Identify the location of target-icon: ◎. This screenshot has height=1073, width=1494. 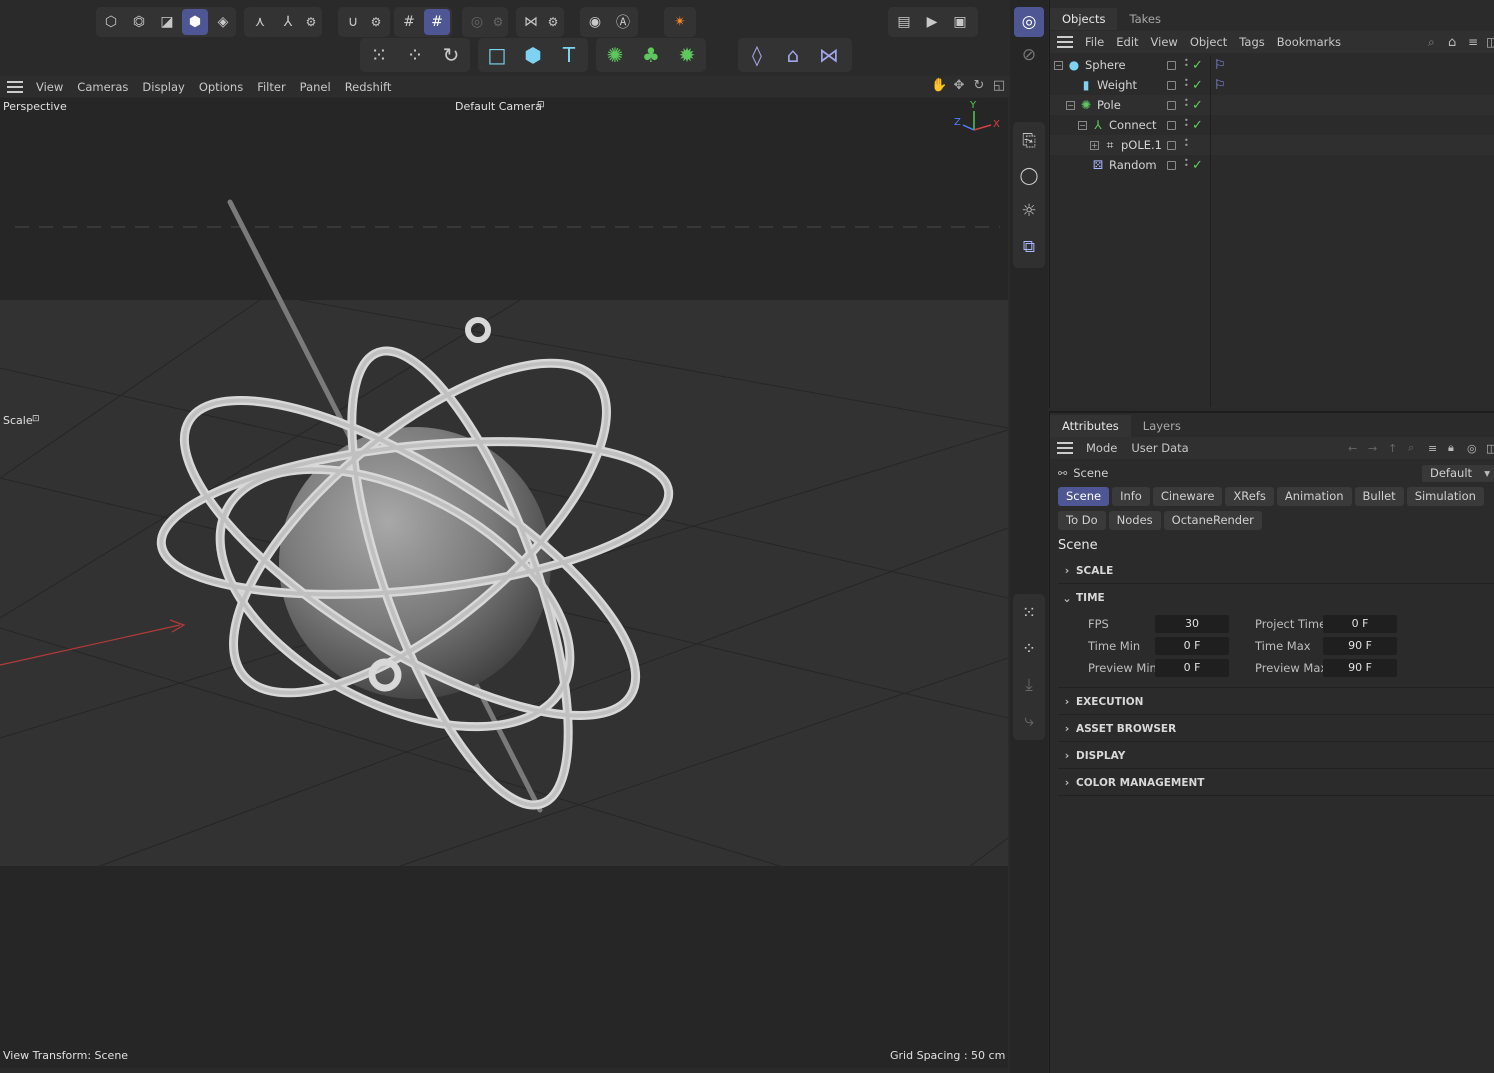
(1472, 448).